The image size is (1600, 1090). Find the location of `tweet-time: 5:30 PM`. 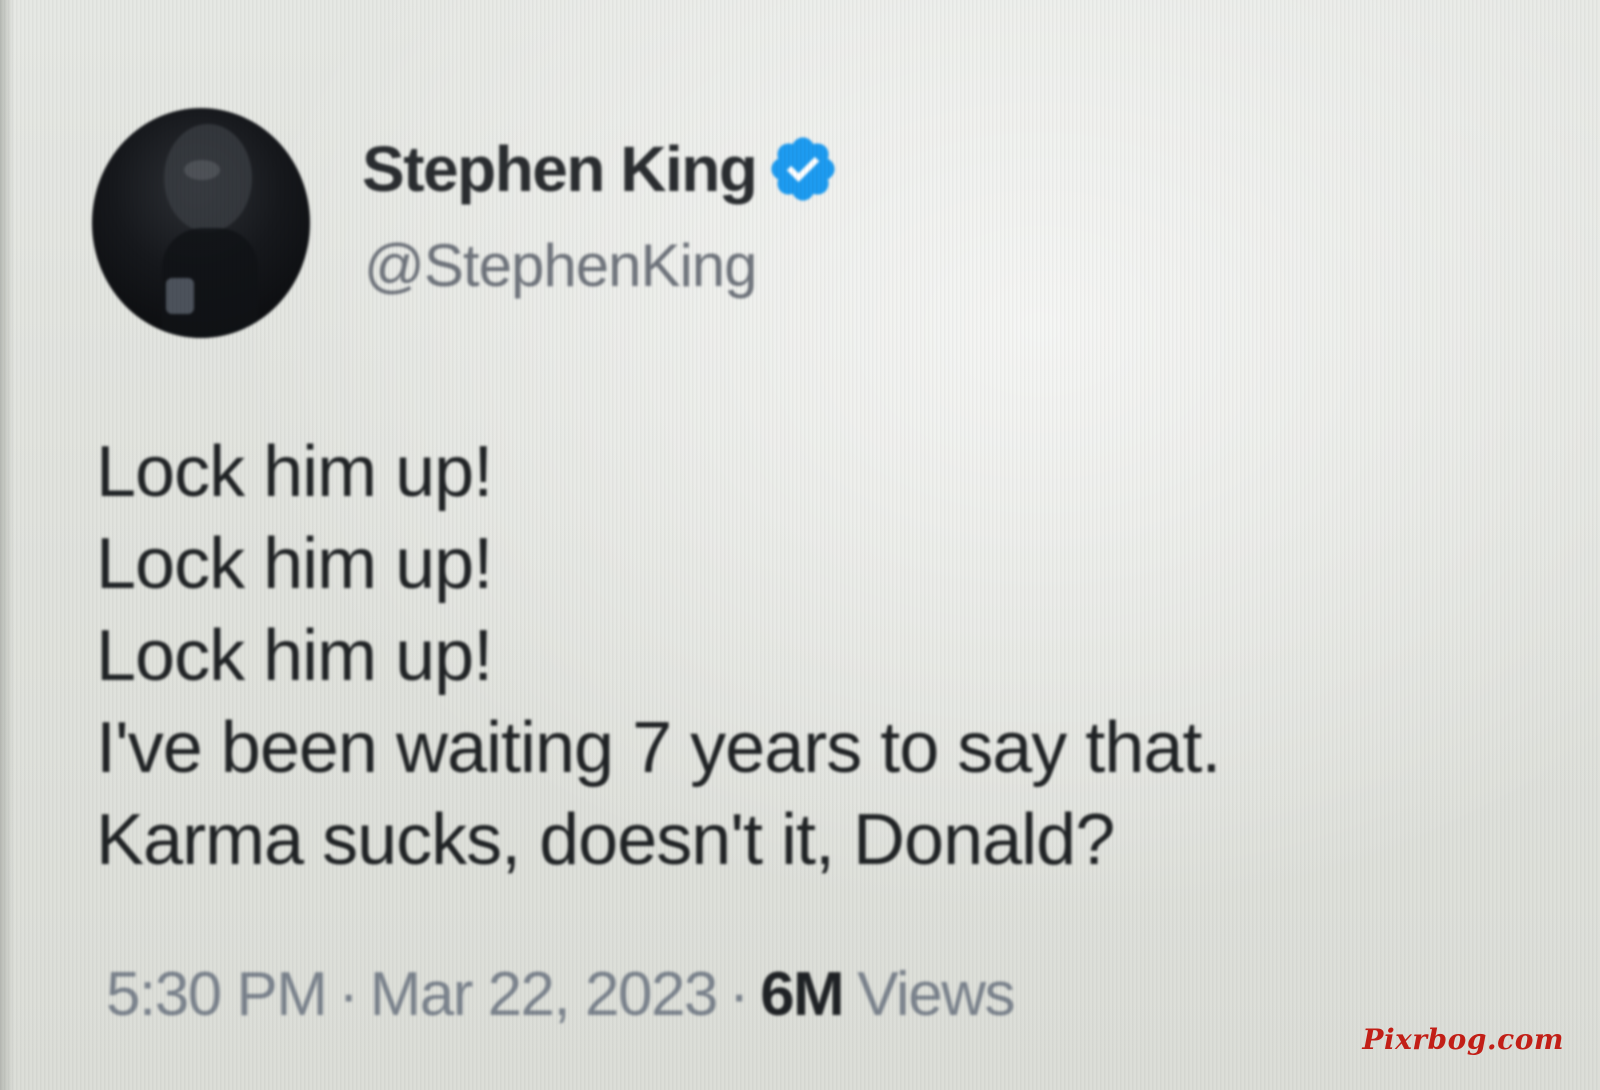

tweet-time: 5:30 PM is located at coordinates (217, 995).